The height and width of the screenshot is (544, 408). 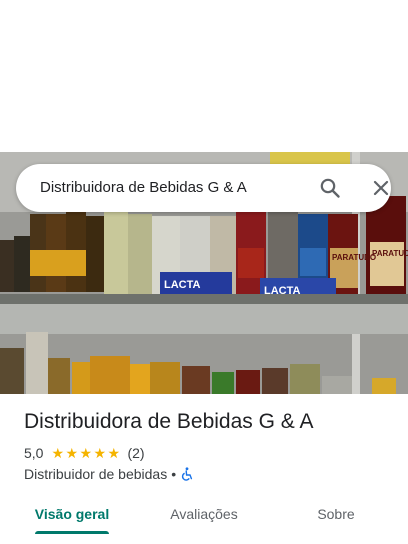 What do you see at coordinates (182, 285) in the screenshot?
I see `svg-text: LACTA` at bounding box center [182, 285].